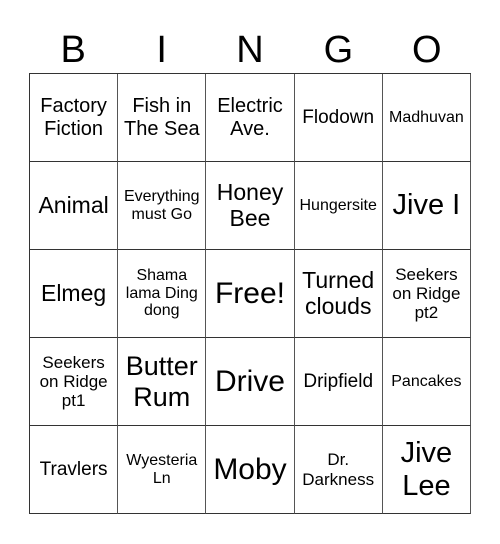 This screenshot has height=544, width=500. I want to click on header-letter-g: G, so click(338, 50).